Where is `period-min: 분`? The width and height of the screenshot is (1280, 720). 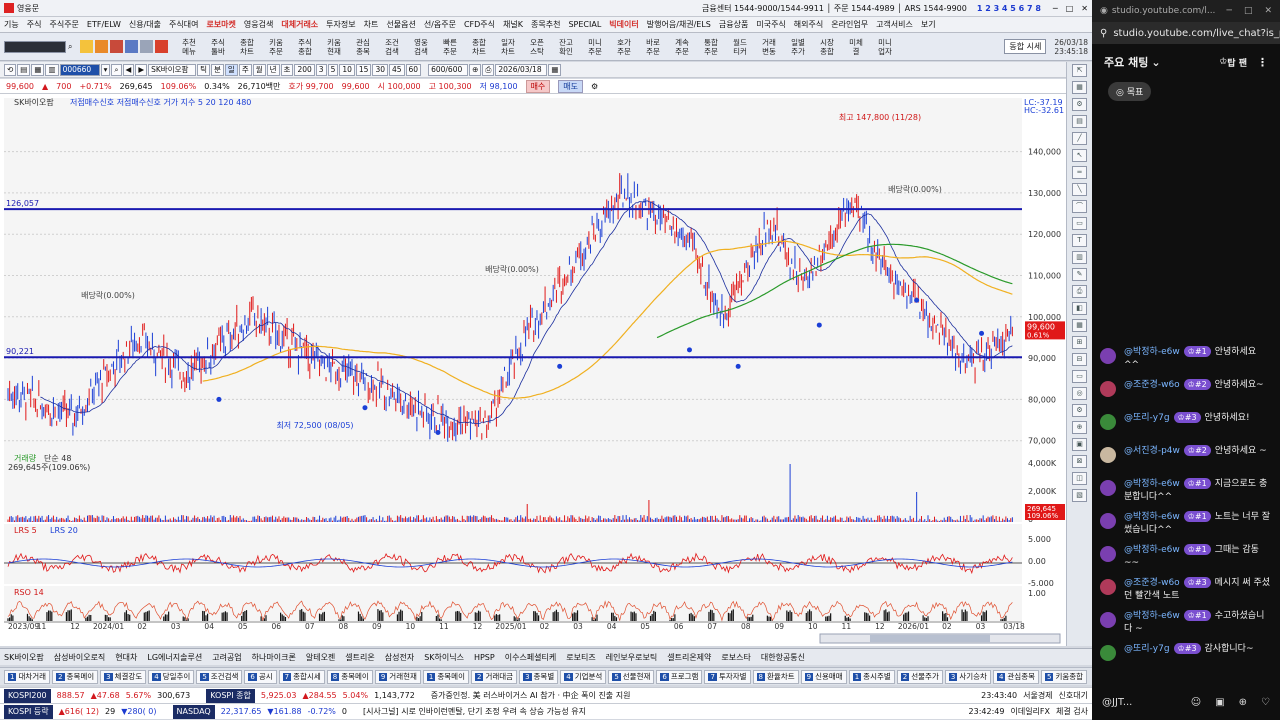 period-min: 분 is located at coordinates (217, 69).